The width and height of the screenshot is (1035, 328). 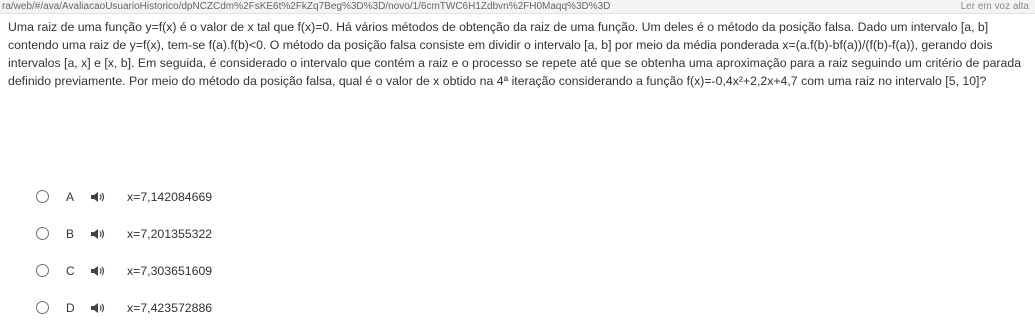 What do you see at coordinates (170, 233) in the screenshot?
I see `option-b-text: x=7,201355322` at bounding box center [170, 233].